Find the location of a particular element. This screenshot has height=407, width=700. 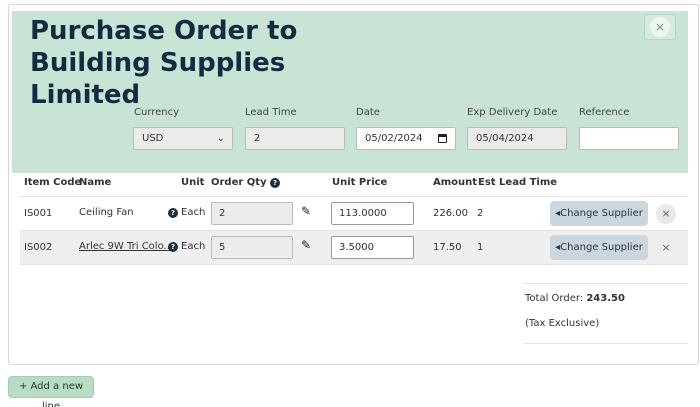

close-button: × is located at coordinates (660, 27).